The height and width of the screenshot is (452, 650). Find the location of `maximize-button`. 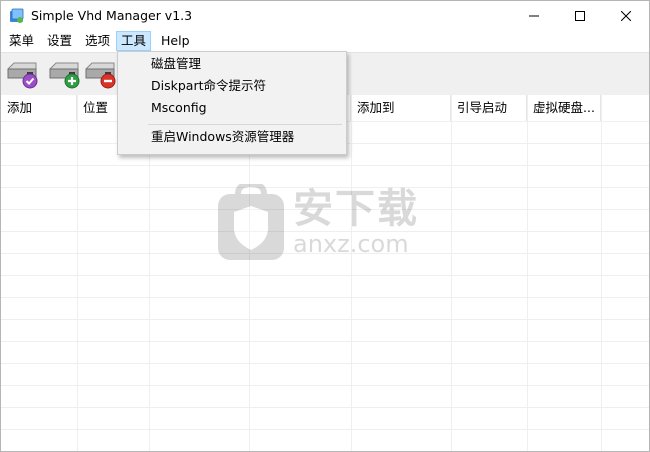

maximize-button is located at coordinates (580, 16).